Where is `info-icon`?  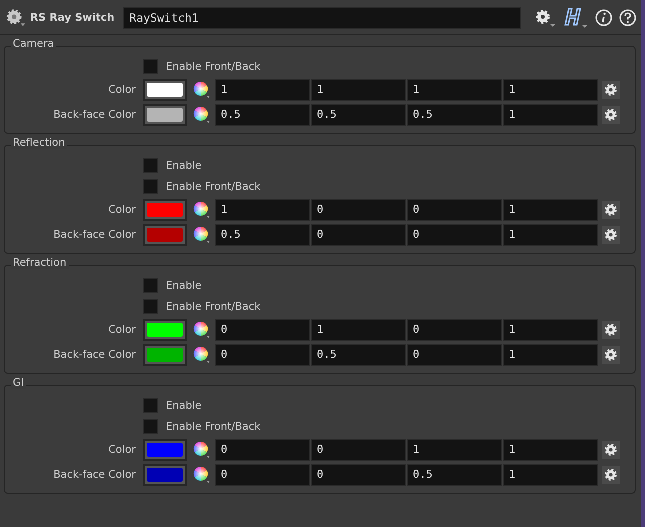 info-icon is located at coordinates (604, 18).